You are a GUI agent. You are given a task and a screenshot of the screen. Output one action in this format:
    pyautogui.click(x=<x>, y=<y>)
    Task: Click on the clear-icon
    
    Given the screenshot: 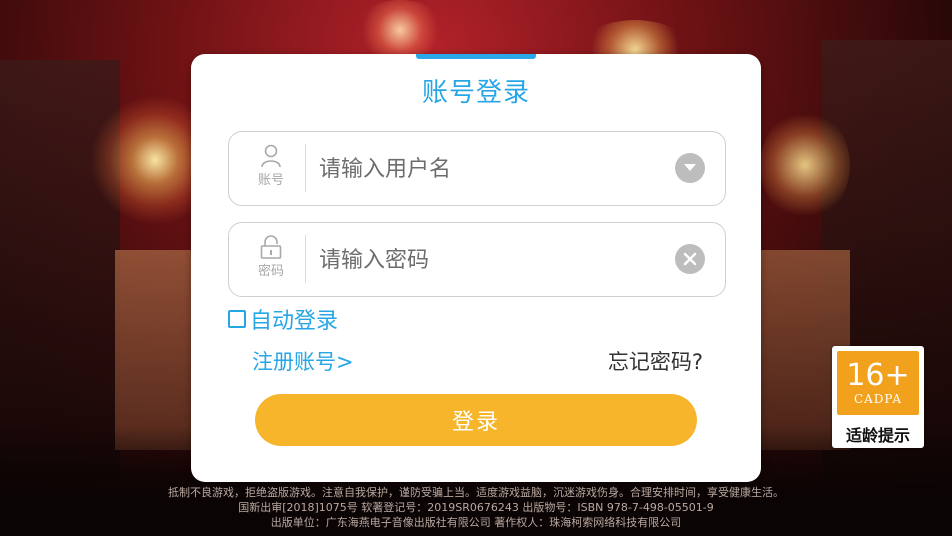 What is the action you would take?
    pyautogui.click(x=690, y=259)
    